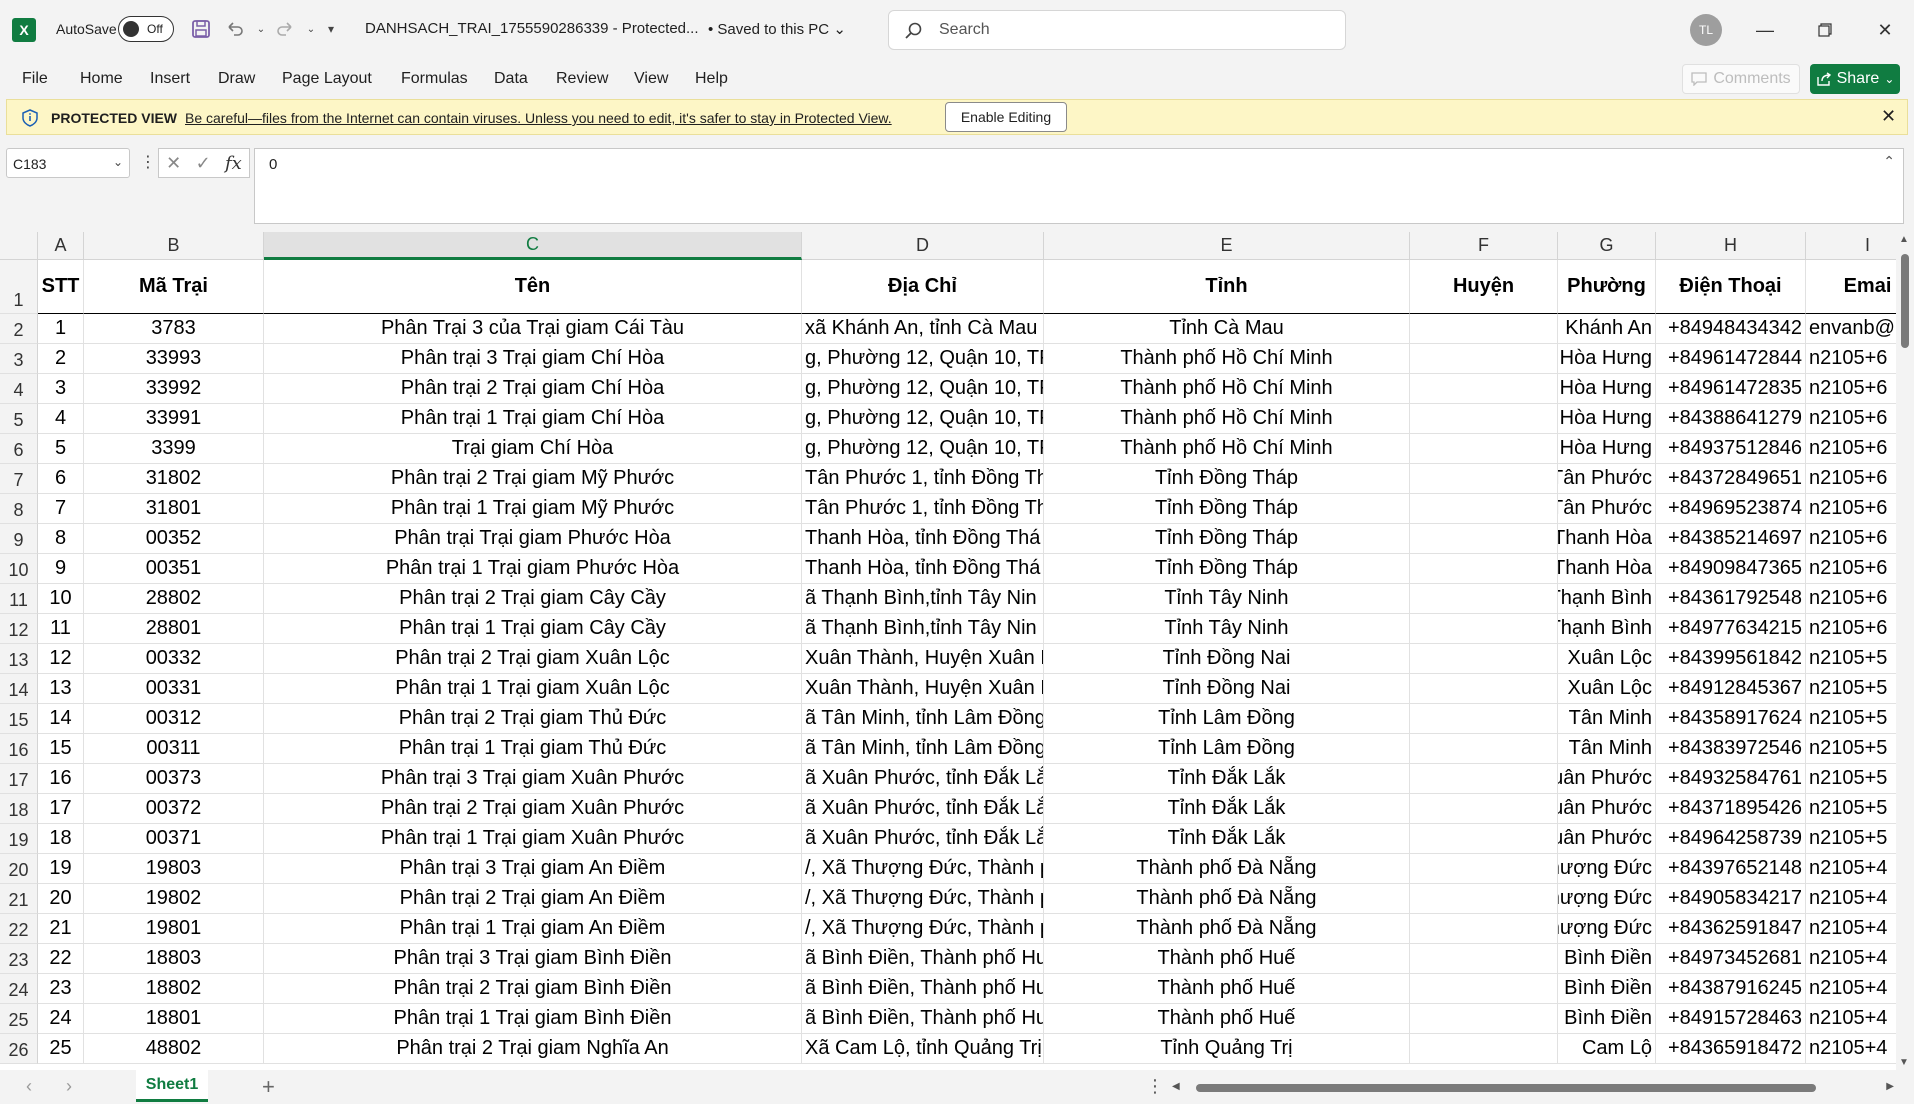  What do you see at coordinates (1731, 899) in the screenshot?
I see `table-cell: +84905834217` at bounding box center [1731, 899].